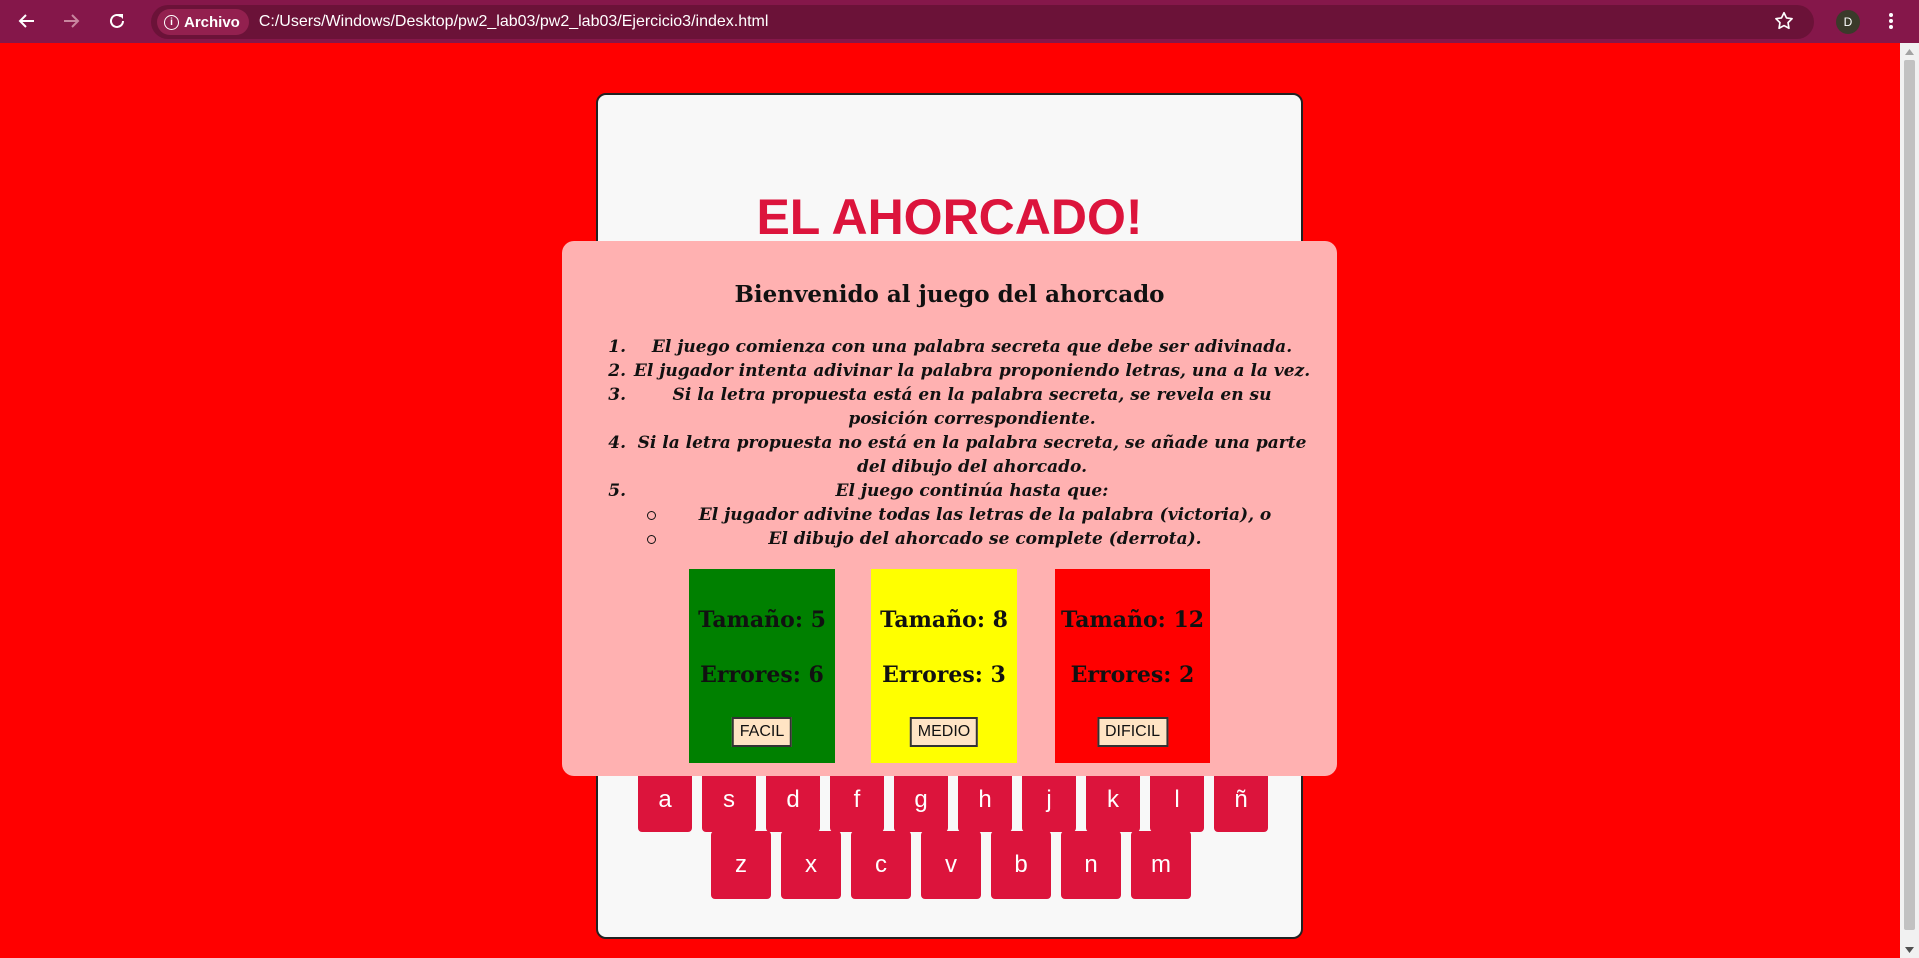  Describe the element at coordinates (1891, 21) in the screenshot. I see `kebab-menu-icon` at that location.